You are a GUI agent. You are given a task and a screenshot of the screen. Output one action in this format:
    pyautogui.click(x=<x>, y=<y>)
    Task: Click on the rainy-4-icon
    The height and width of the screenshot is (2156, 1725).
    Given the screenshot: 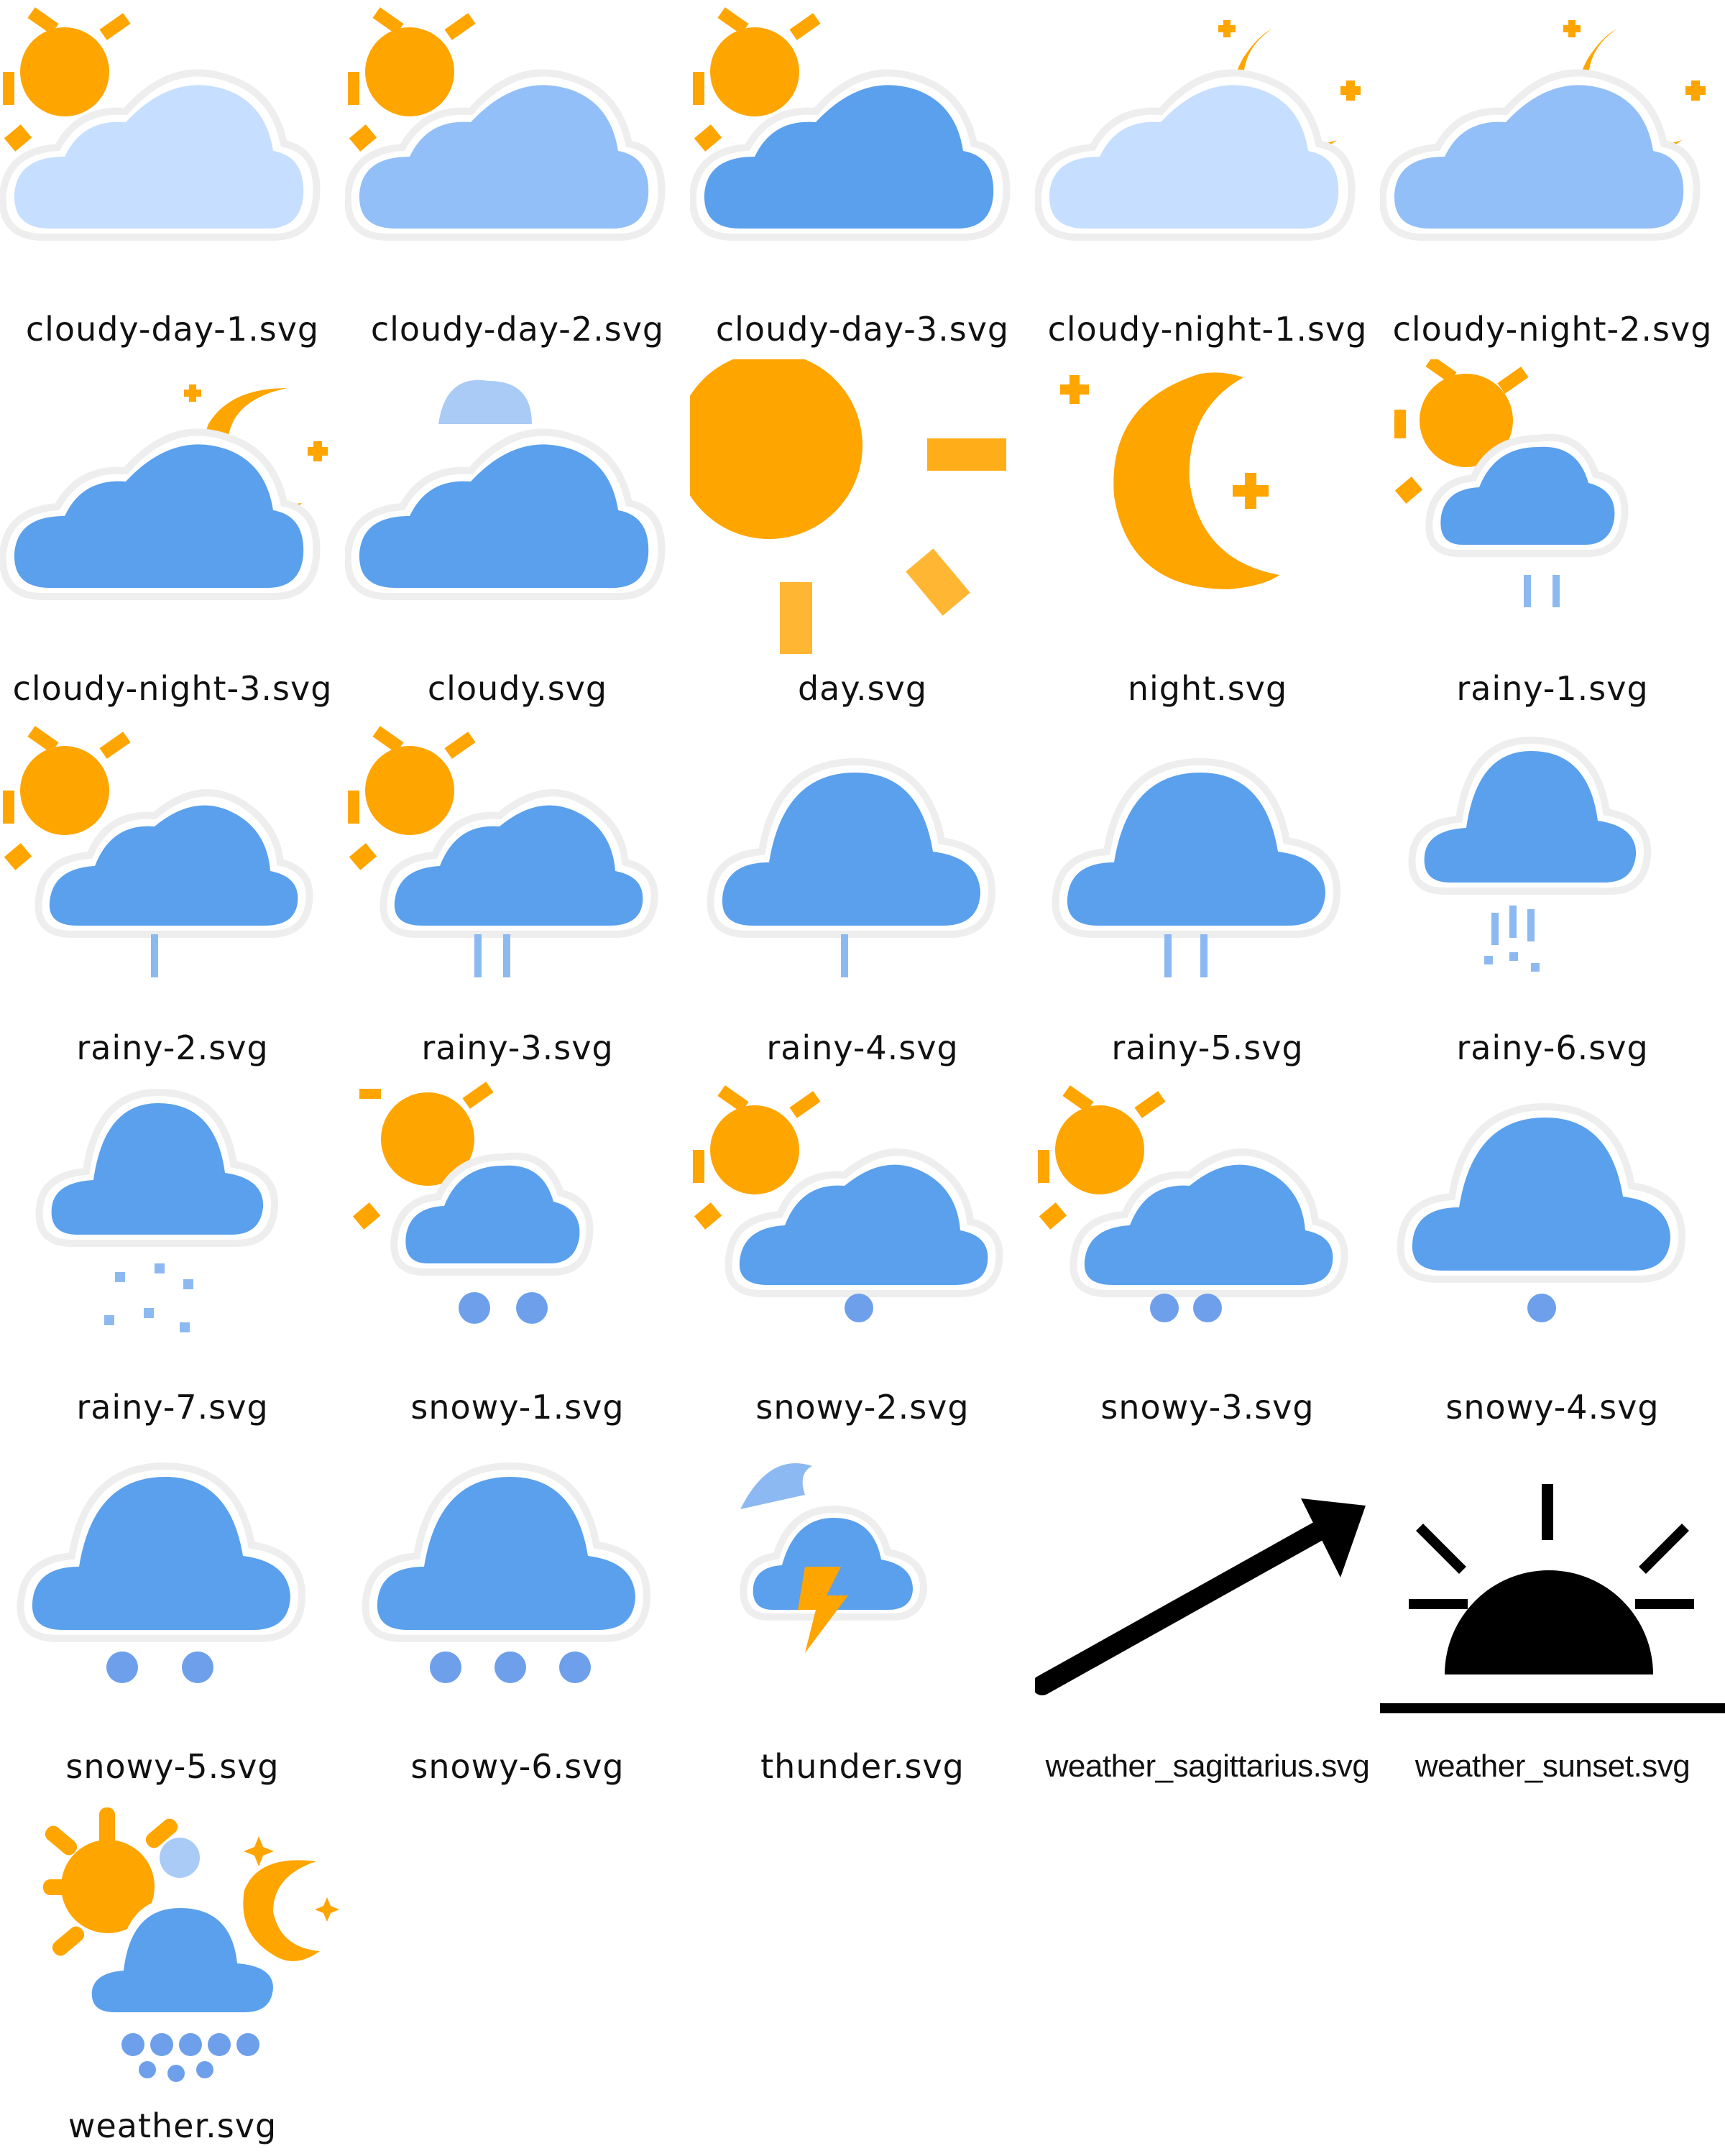 What is the action you would take?
    pyautogui.click(x=851, y=867)
    